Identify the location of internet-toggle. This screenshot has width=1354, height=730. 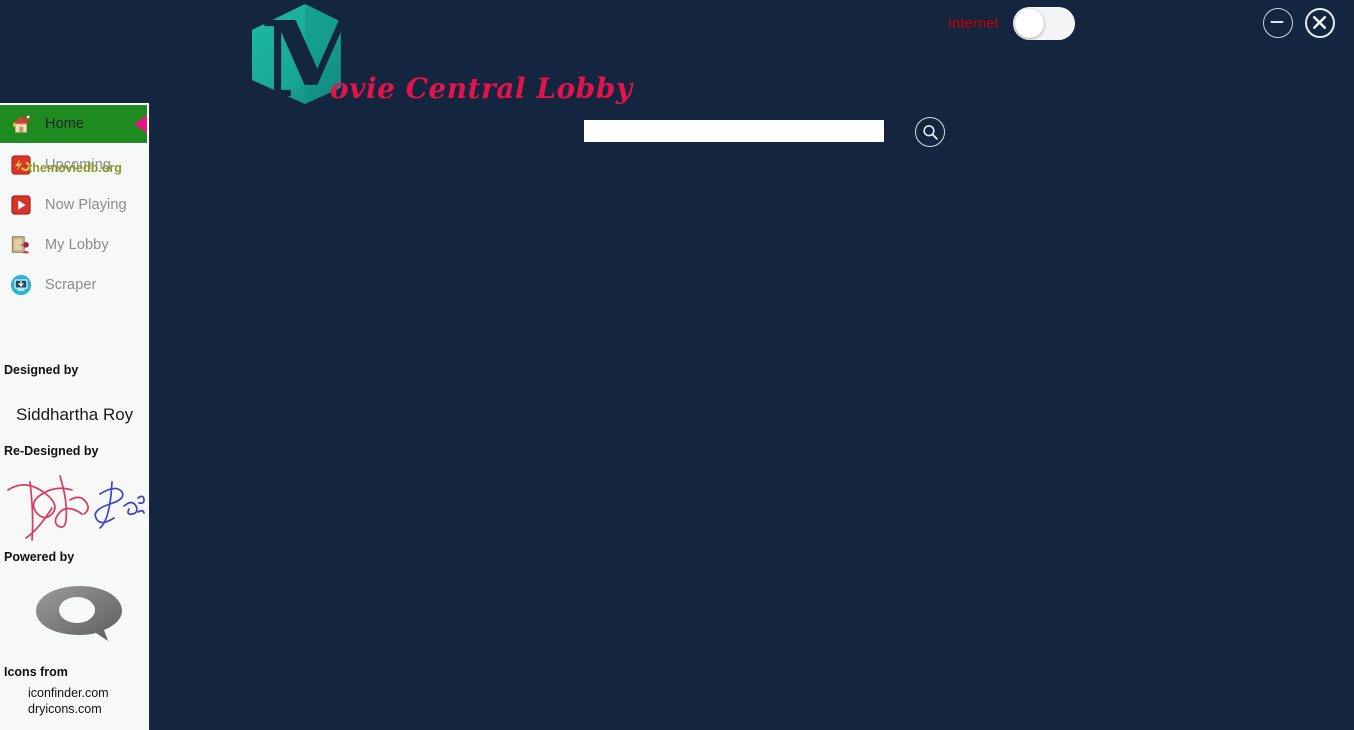
(1044, 23).